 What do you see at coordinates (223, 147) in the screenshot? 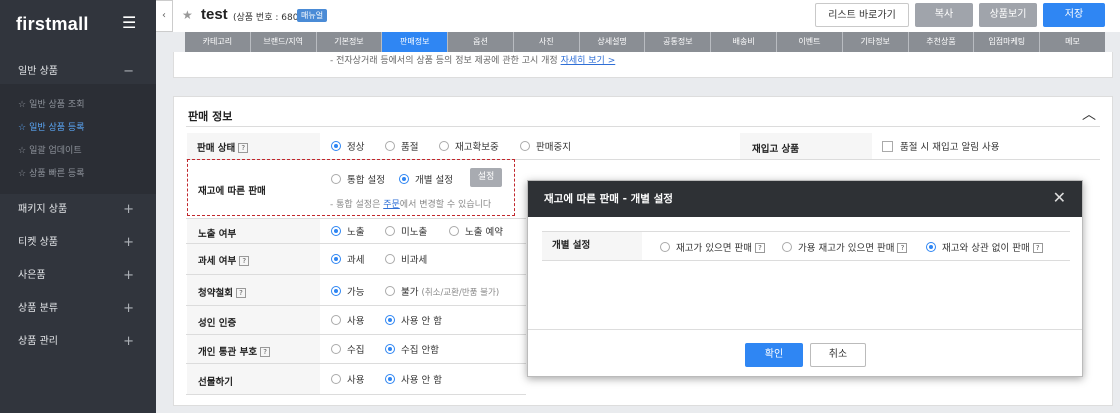
I see `sale-status-label: 판매 상태?` at bounding box center [223, 147].